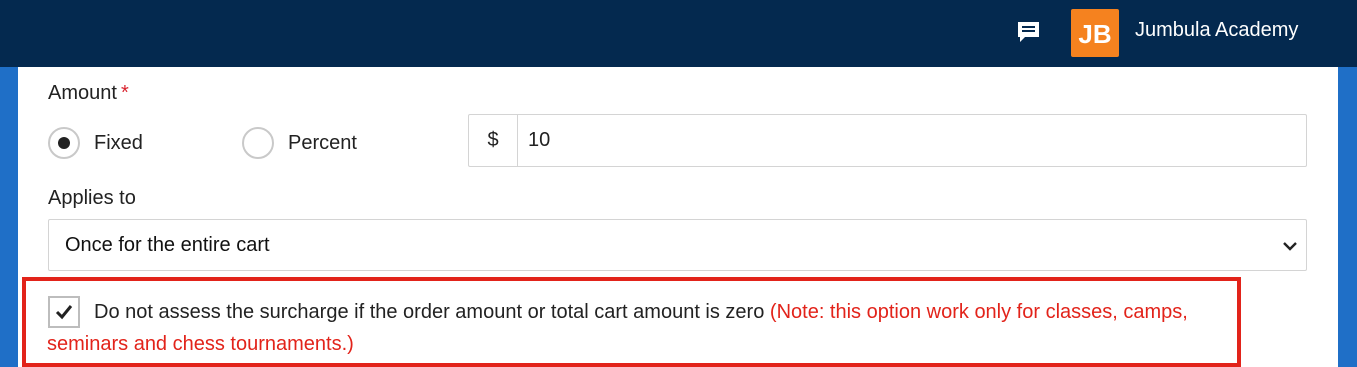 The height and width of the screenshot is (367, 1357). I want to click on chevron-down-icon, so click(1290, 246).